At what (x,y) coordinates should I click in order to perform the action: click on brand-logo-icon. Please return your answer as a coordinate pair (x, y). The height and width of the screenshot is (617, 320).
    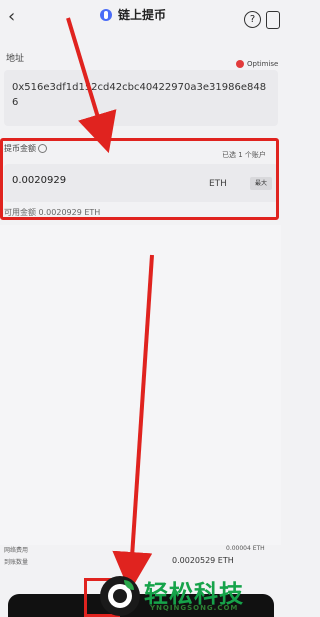
    Looking at the image, I should click on (120, 596).